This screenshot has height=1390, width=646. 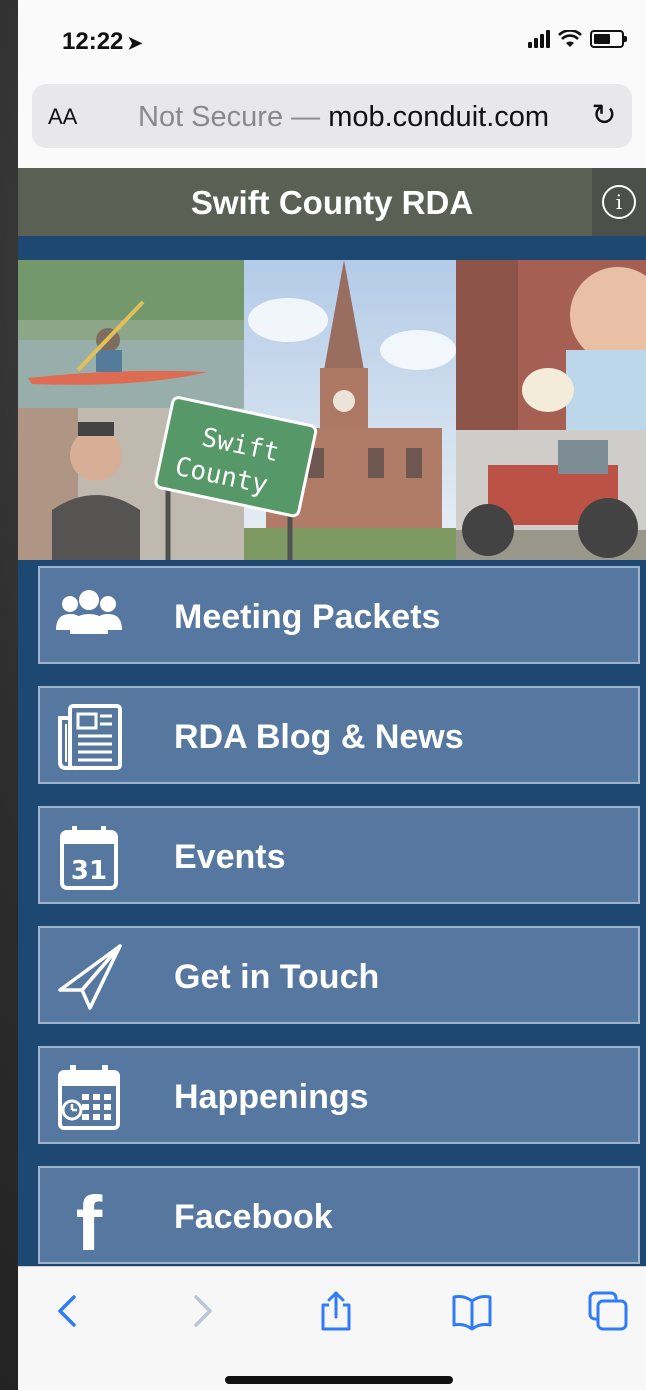 What do you see at coordinates (90, 737) in the screenshot?
I see `newspaper-icon` at bounding box center [90, 737].